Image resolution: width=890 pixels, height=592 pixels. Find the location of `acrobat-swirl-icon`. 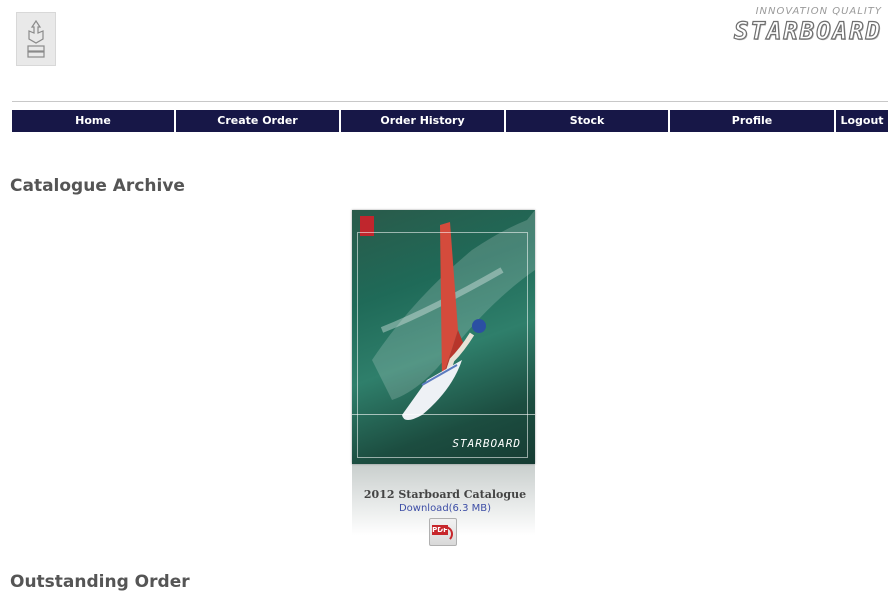

acrobat-swirl-icon is located at coordinates (445, 534).